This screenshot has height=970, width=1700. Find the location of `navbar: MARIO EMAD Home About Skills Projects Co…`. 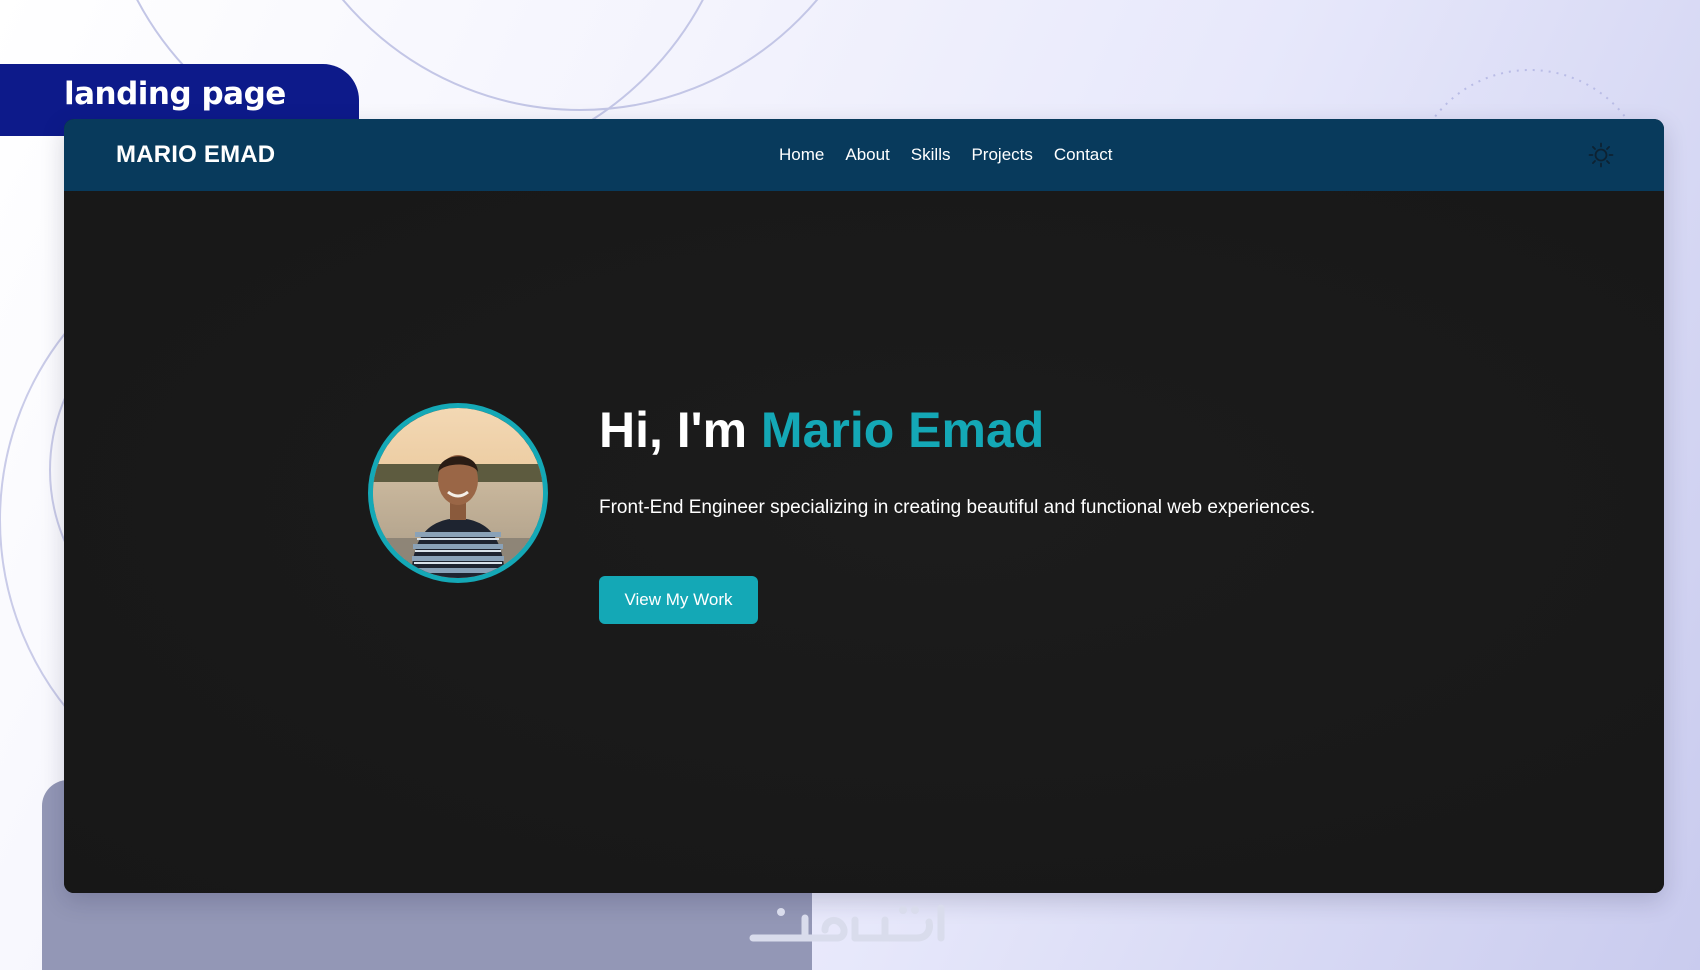

navbar: MARIO EMAD Home About Skills Projects Co… is located at coordinates (864, 155).